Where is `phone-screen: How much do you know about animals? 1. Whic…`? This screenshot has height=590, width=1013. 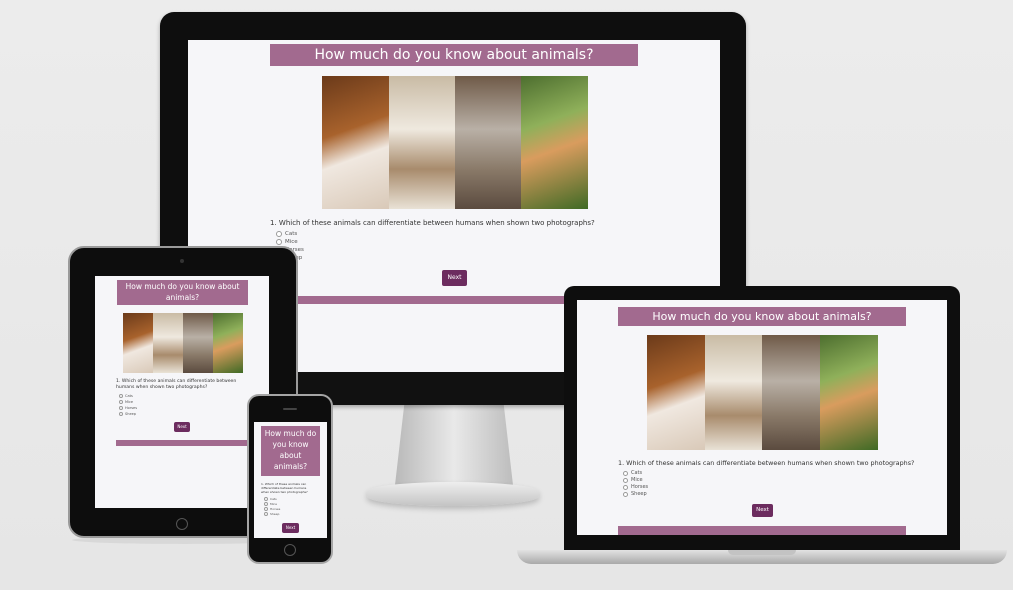
phone-screen: How much do you know about animals? 1. Whic… is located at coordinates (290, 480).